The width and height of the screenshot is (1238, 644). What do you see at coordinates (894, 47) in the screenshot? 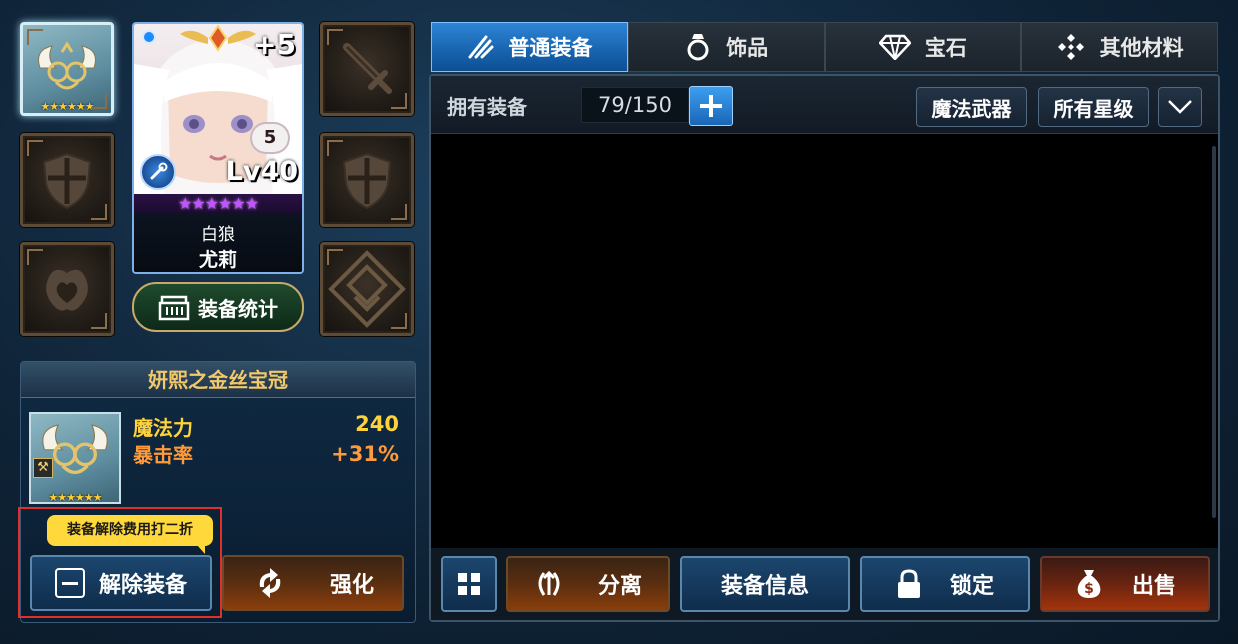
I see `gem-icon` at bounding box center [894, 47].